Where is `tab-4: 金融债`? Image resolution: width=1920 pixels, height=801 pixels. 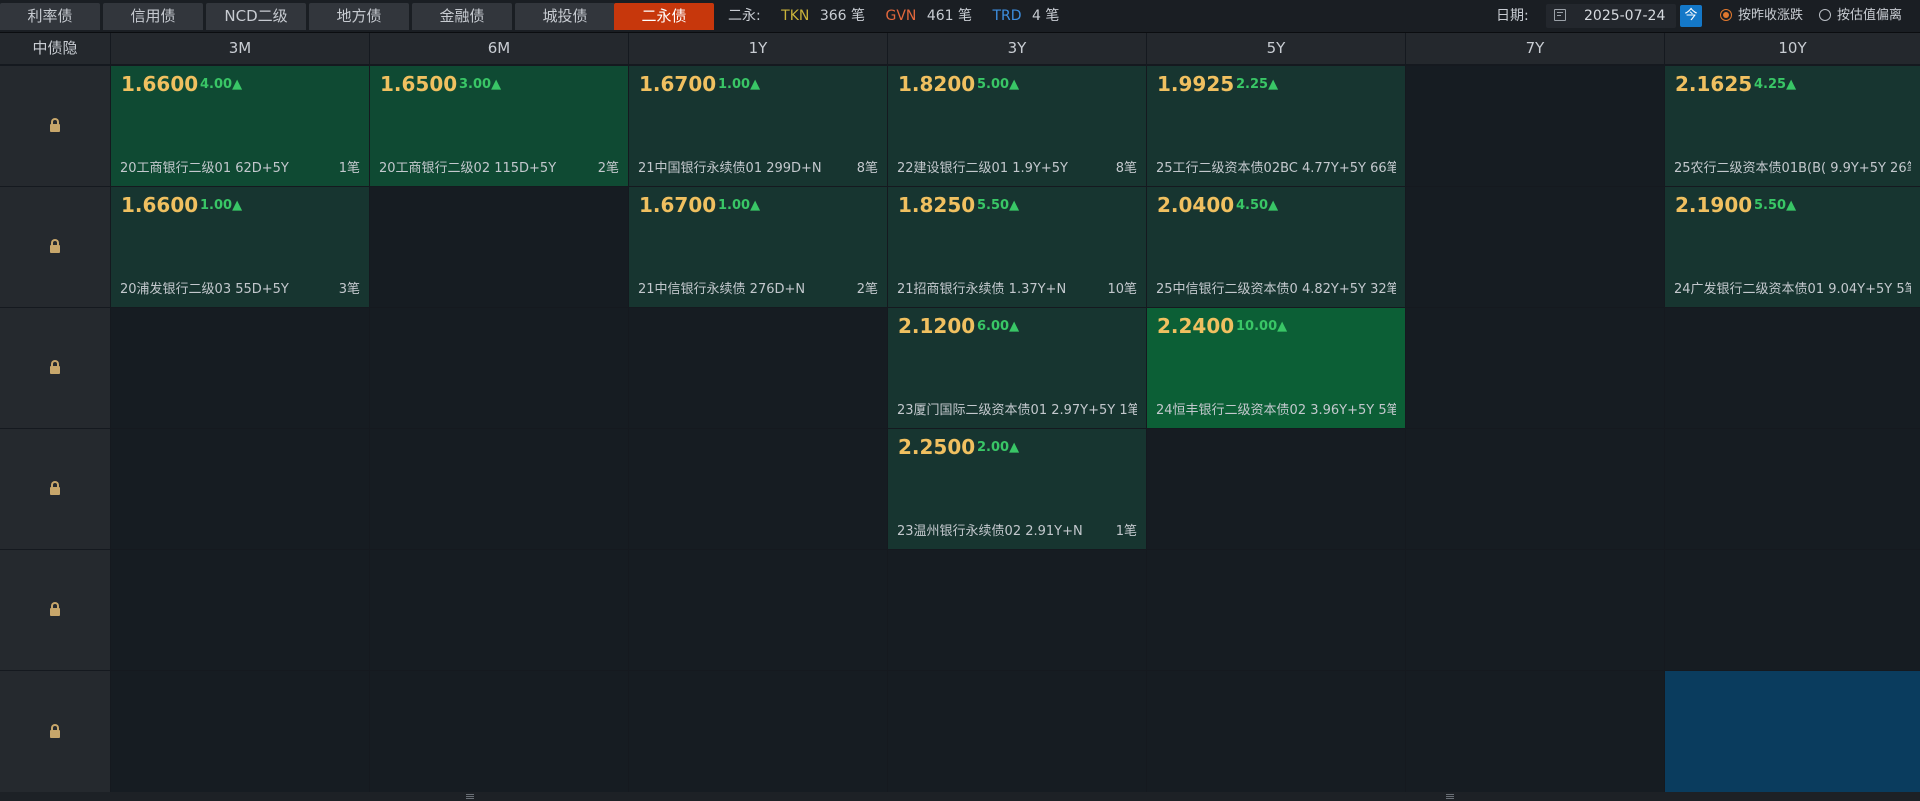 tab-4: 金融债 is located at coordinates (462, 16).